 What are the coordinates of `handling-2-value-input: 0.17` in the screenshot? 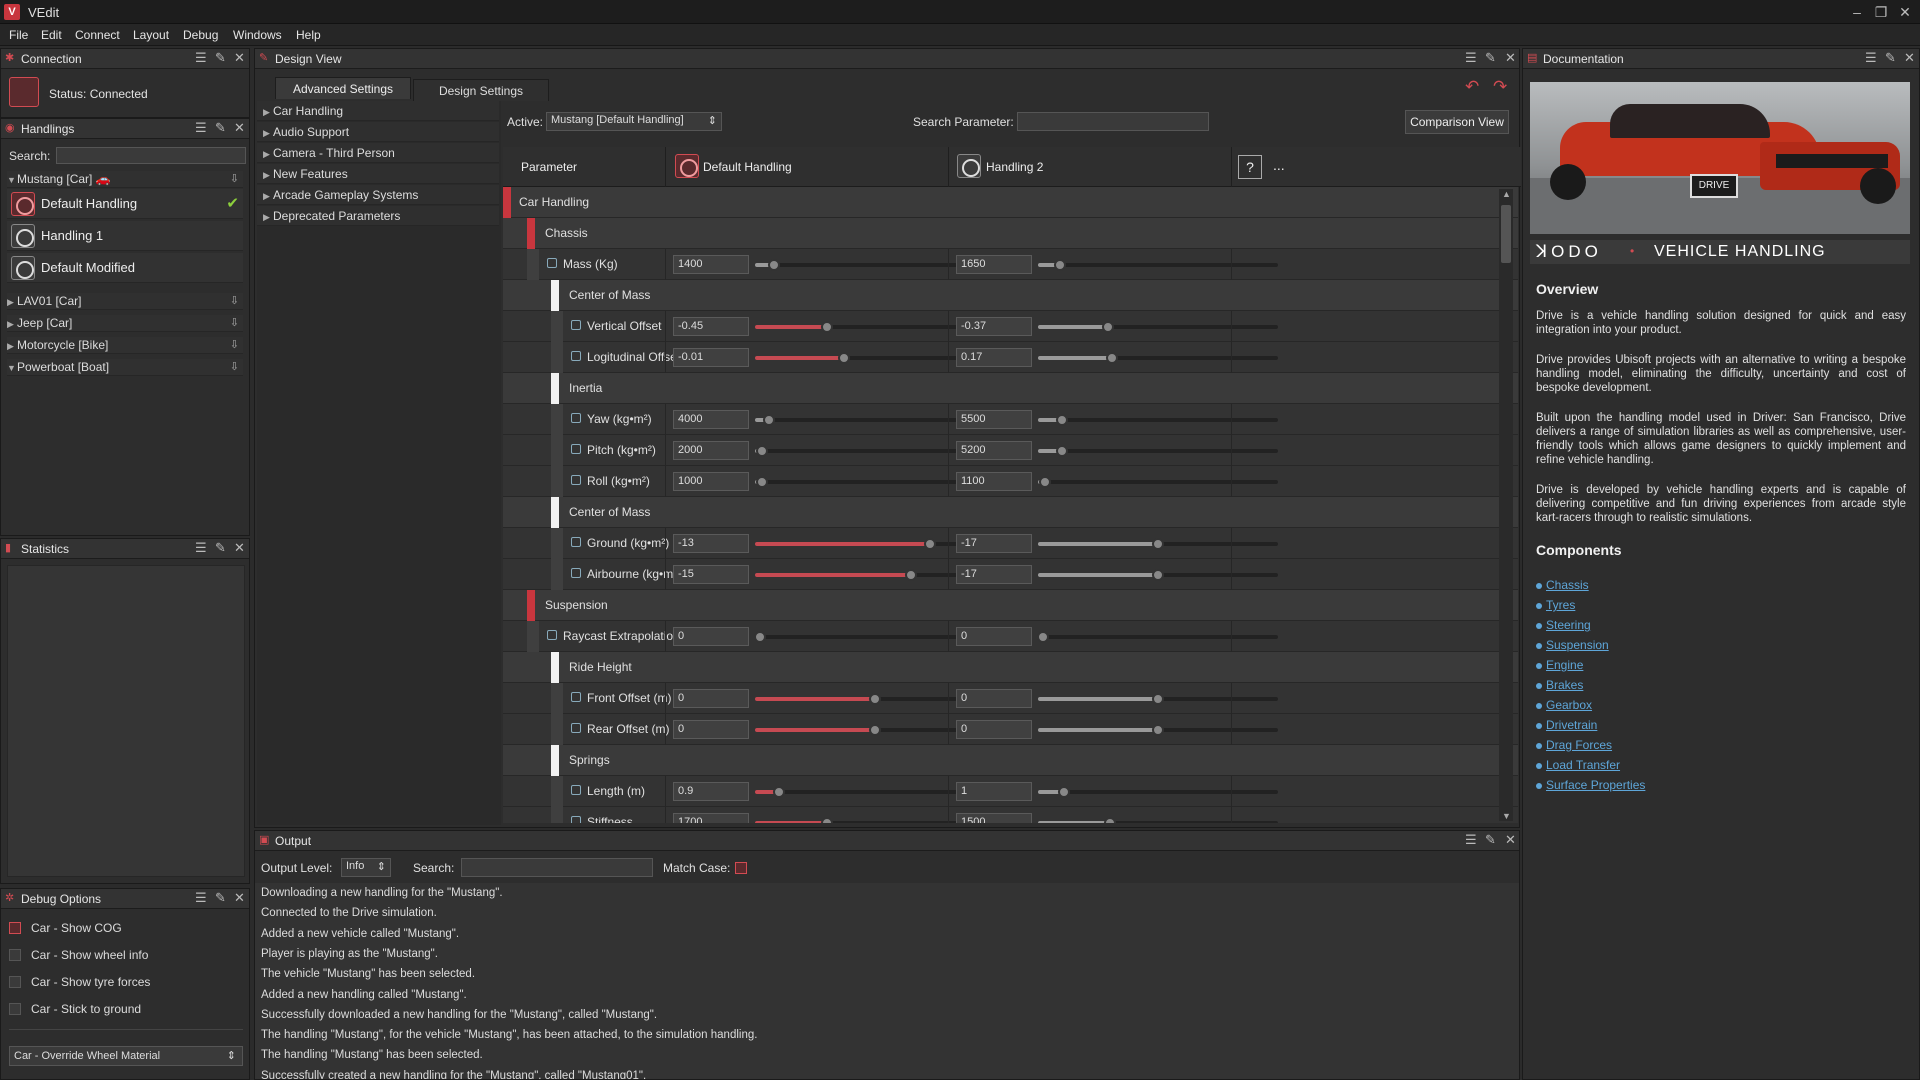 It's located at (994, 357).